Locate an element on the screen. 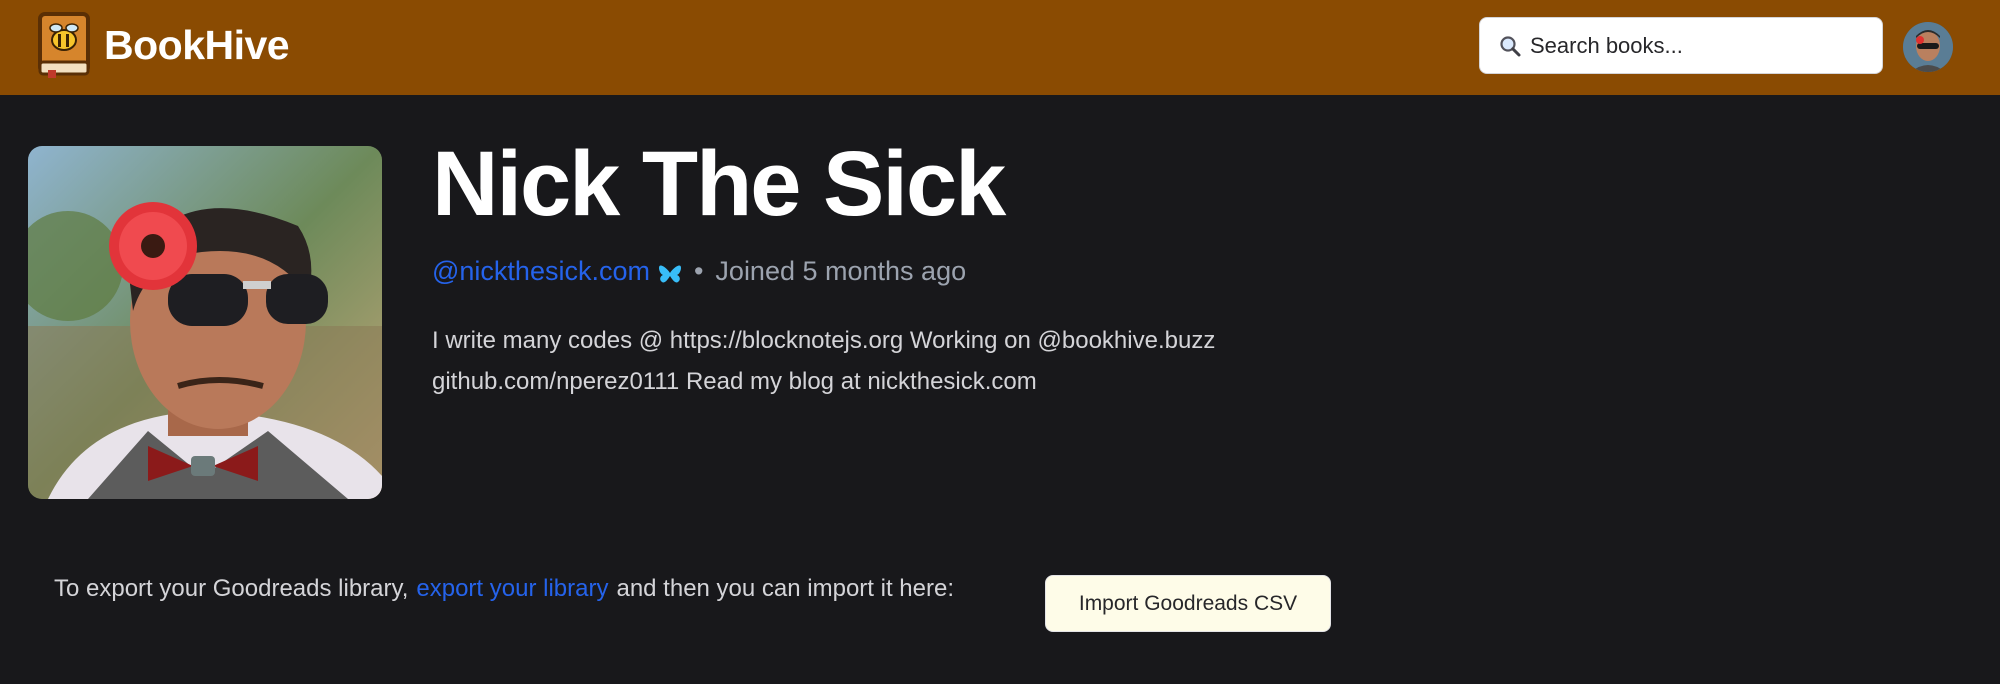 Image resolution: width=2000 pixels, height=684 pixels. user-avatar is located at coordinates (1928, 47).